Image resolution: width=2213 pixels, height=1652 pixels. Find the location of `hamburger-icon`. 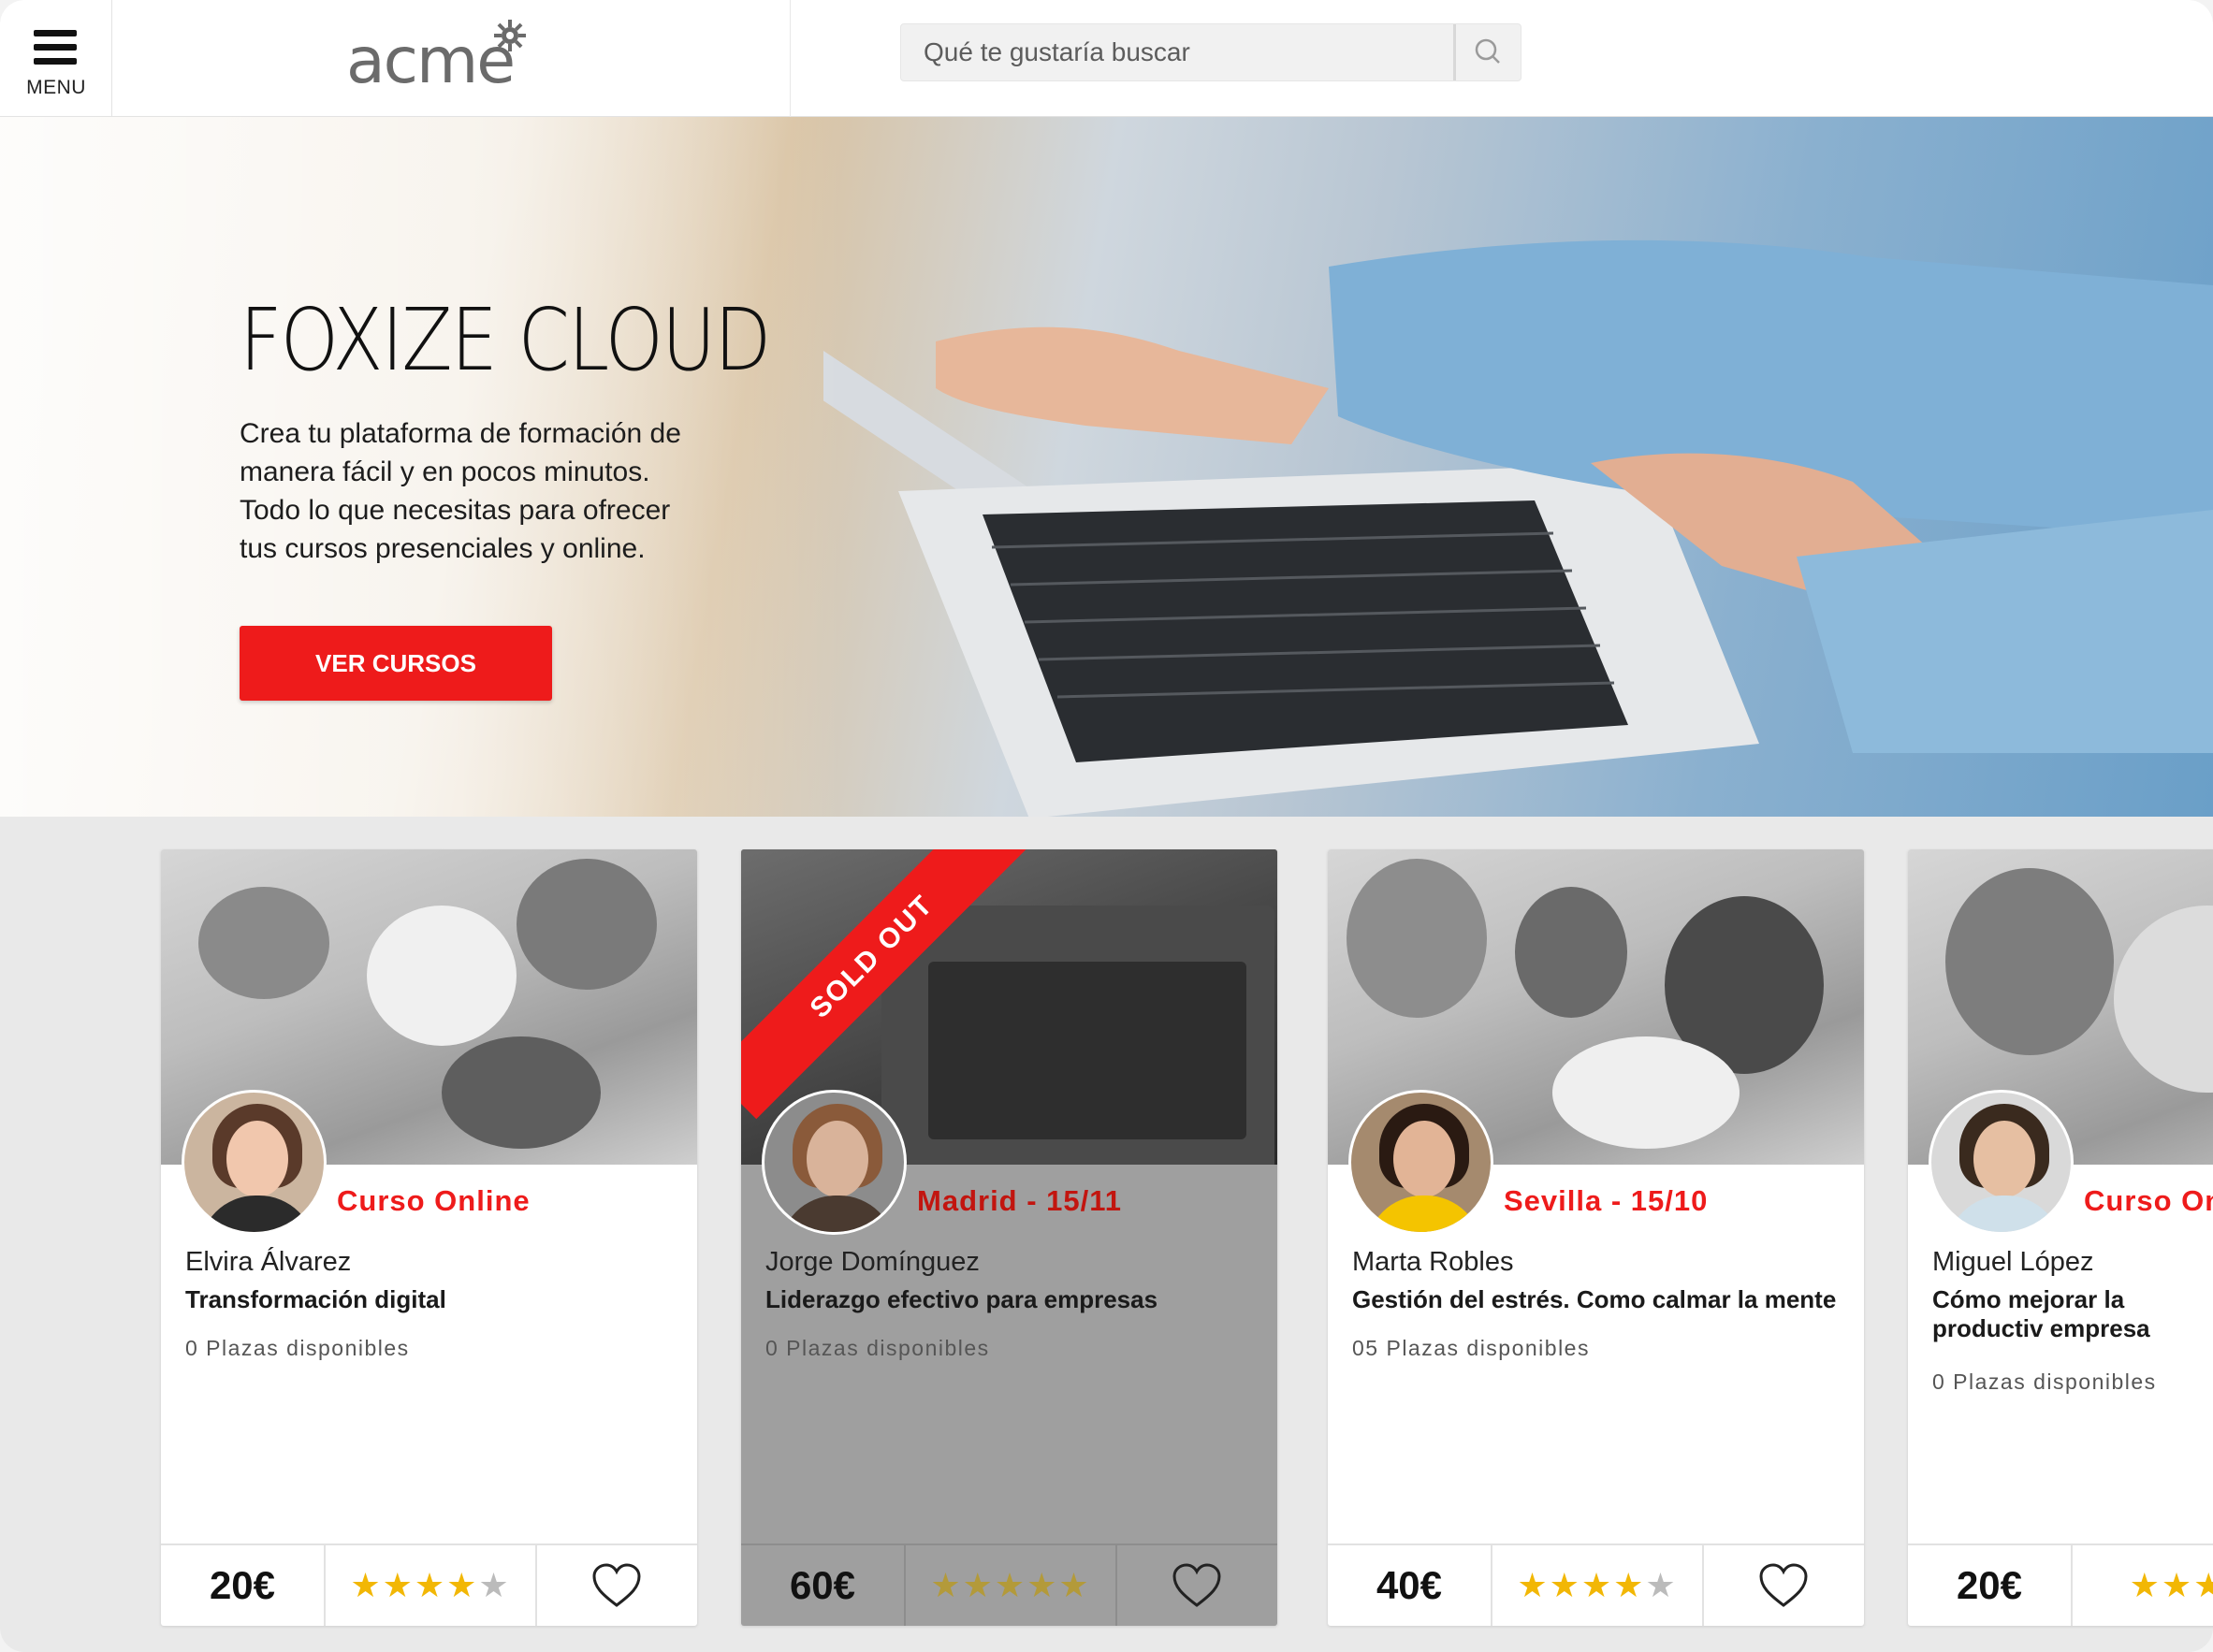

hamburger-icon is located at coordinates (55, 51).